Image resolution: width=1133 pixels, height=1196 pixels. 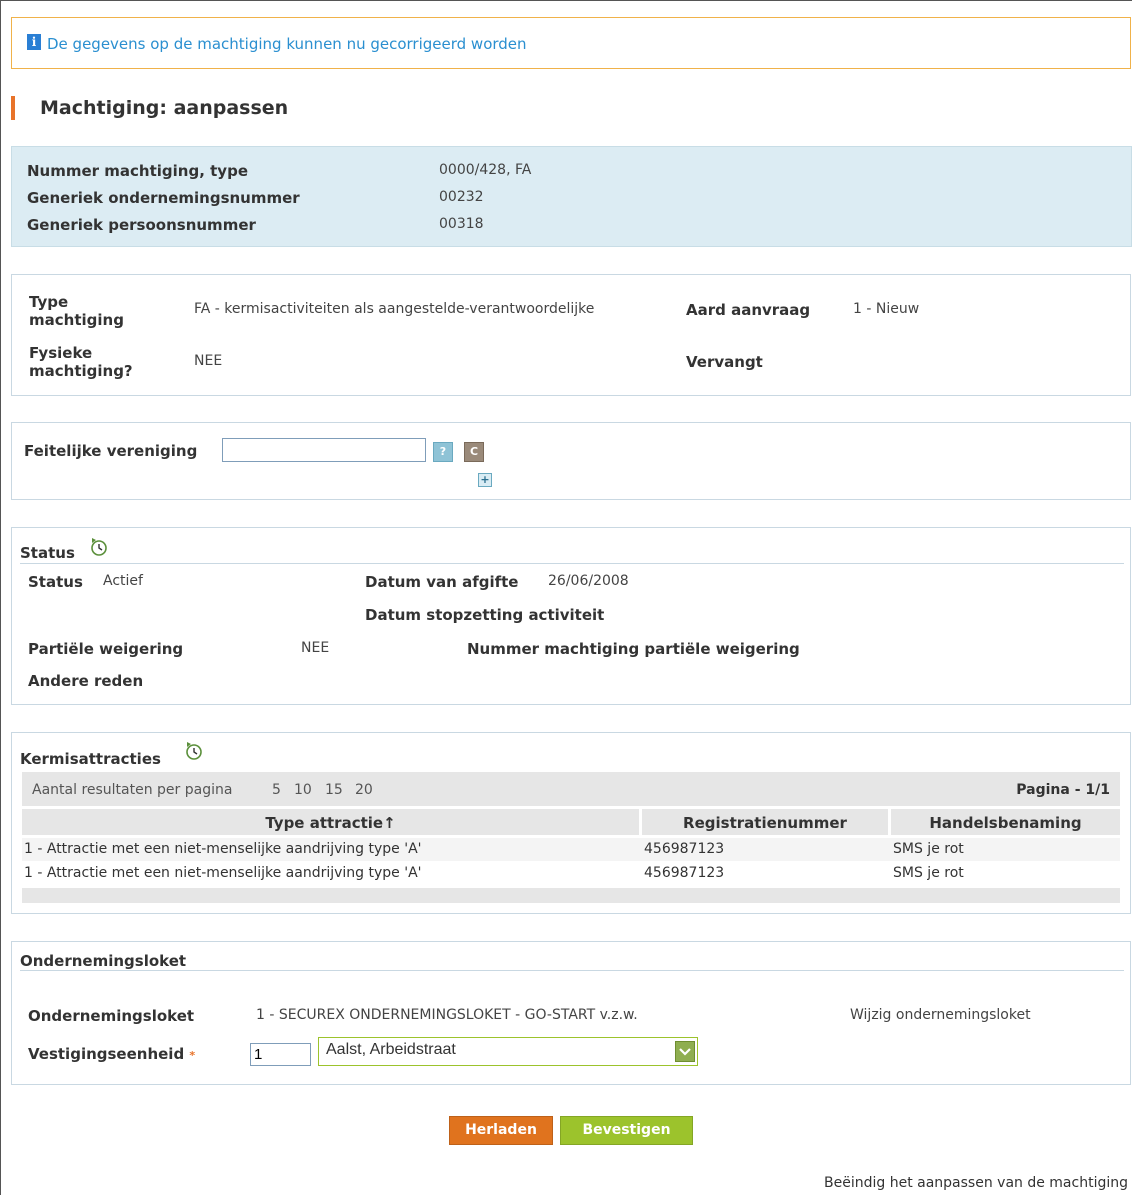 I want to click on per-page-option-5: 5, so click(x=276, y=790).